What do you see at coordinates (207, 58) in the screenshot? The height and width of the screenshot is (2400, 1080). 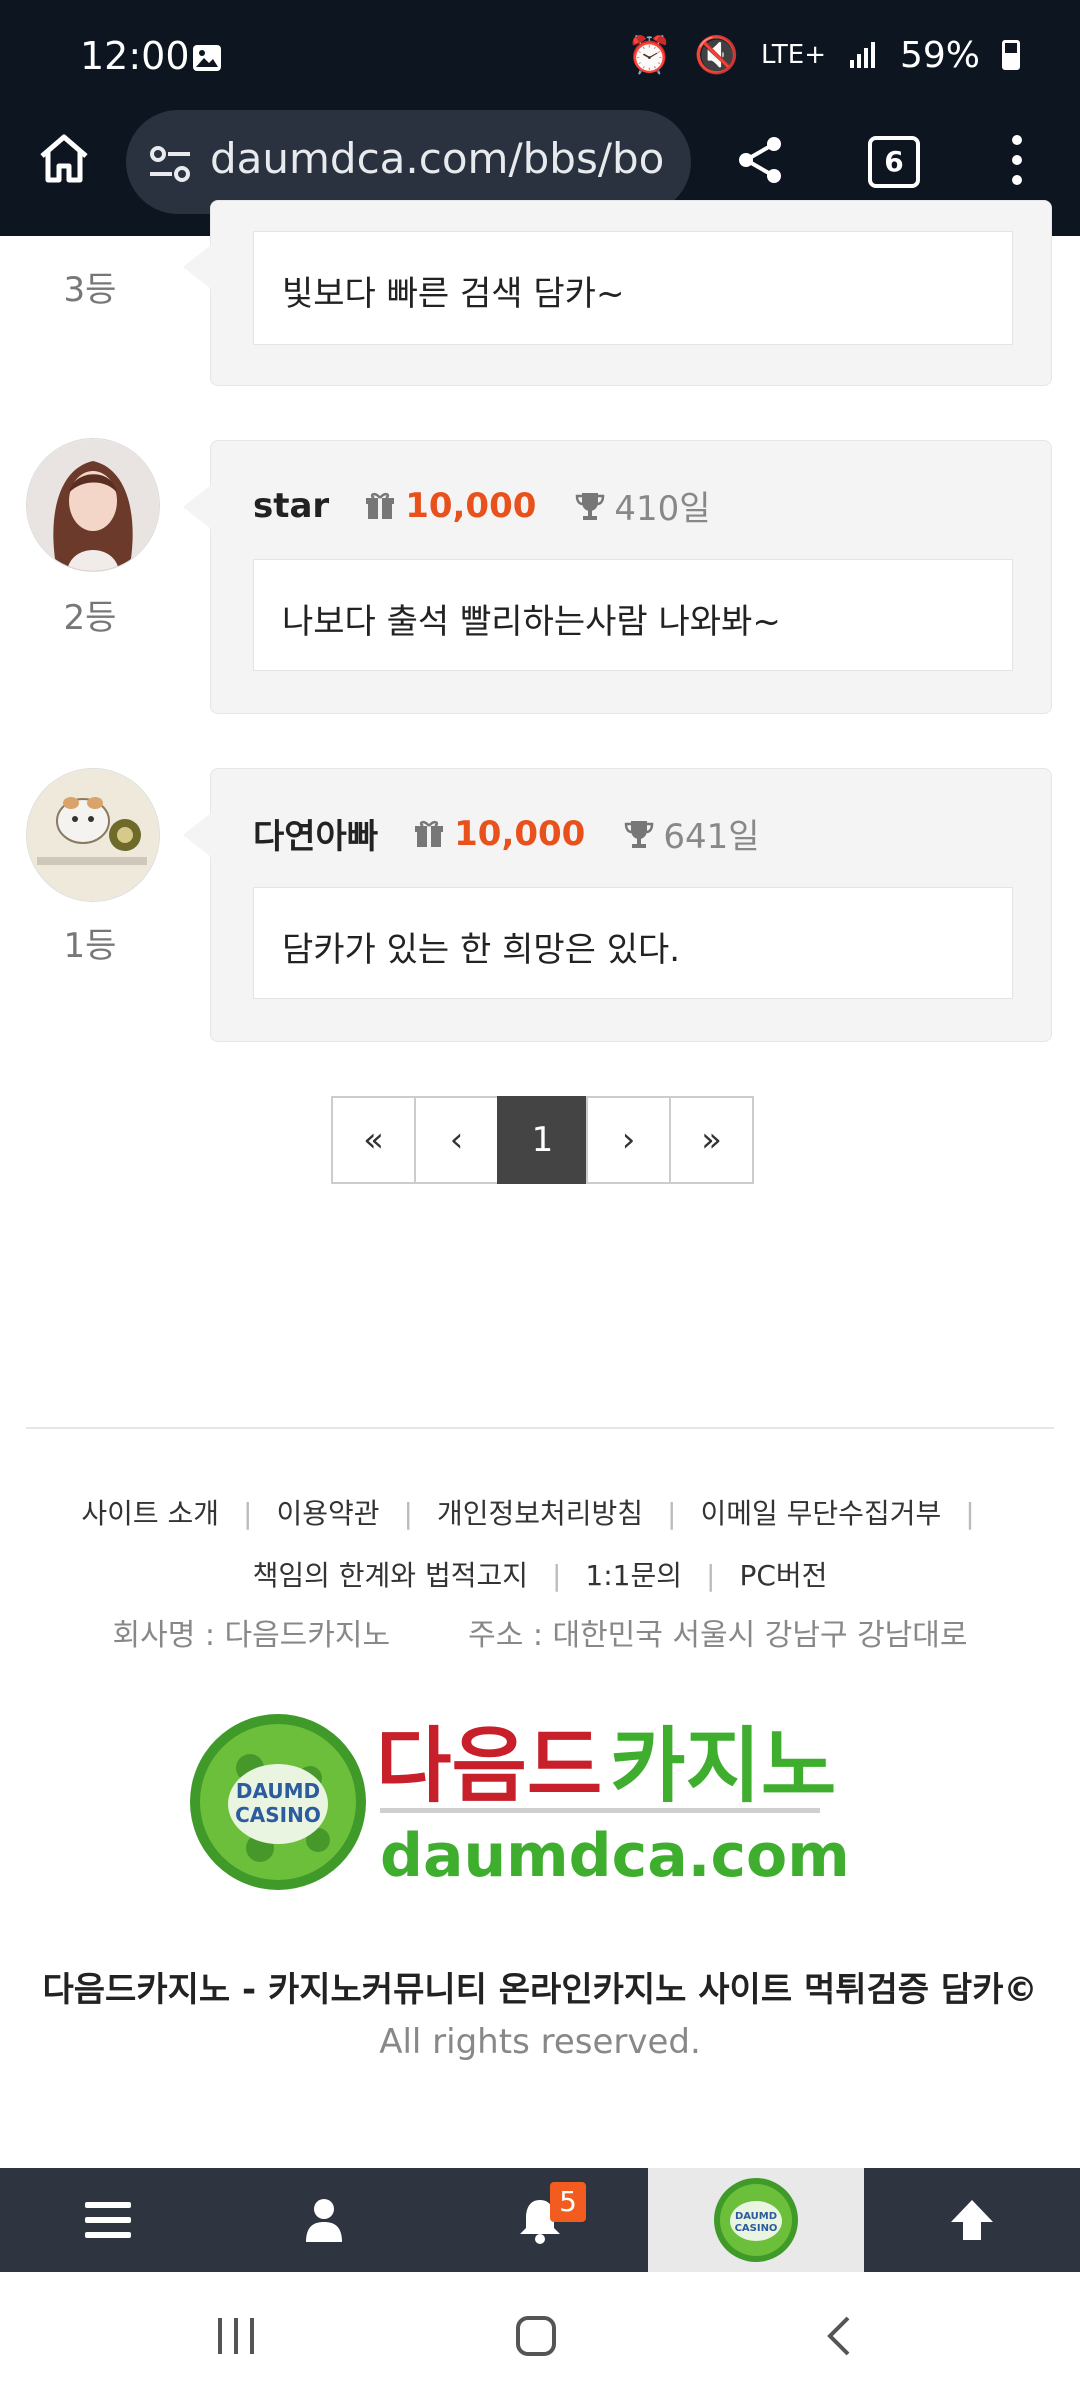 I see `gallery-icon` at bounding box center [207, 58].